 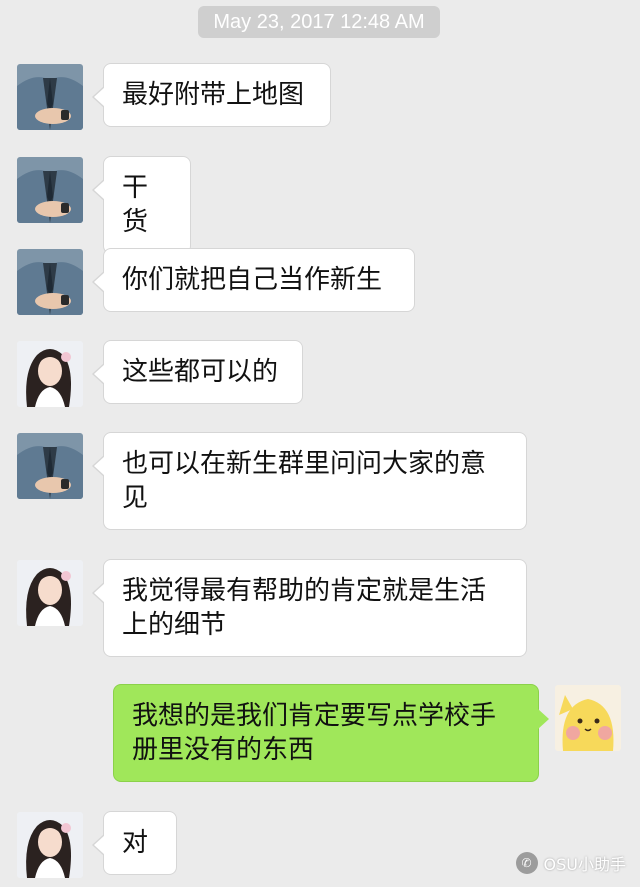 What do you see at coordinates (211, 95) in the screenshot?
I see `message-bubble-1: 最好附带上地图` at bounding box center [211, 95].